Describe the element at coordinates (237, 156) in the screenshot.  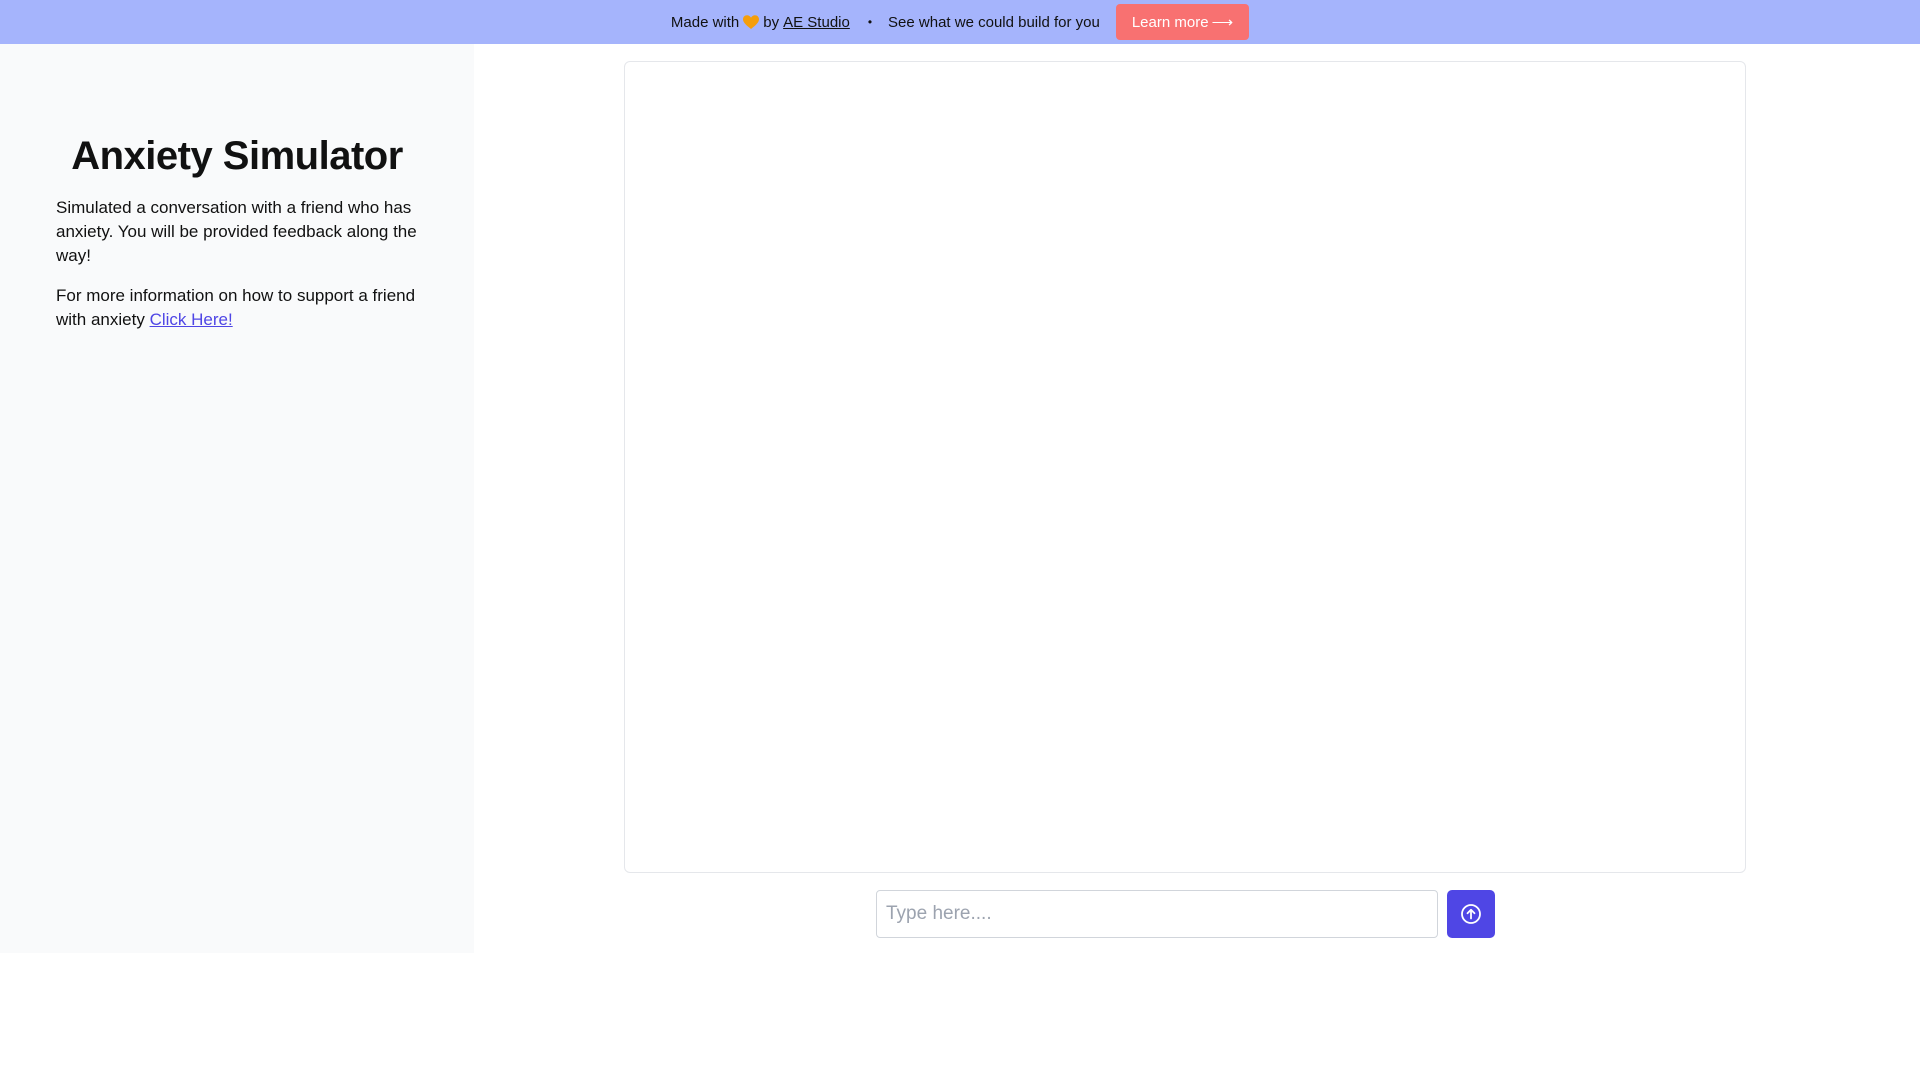
I see `page-title: Anxiety Simulator` at that location.